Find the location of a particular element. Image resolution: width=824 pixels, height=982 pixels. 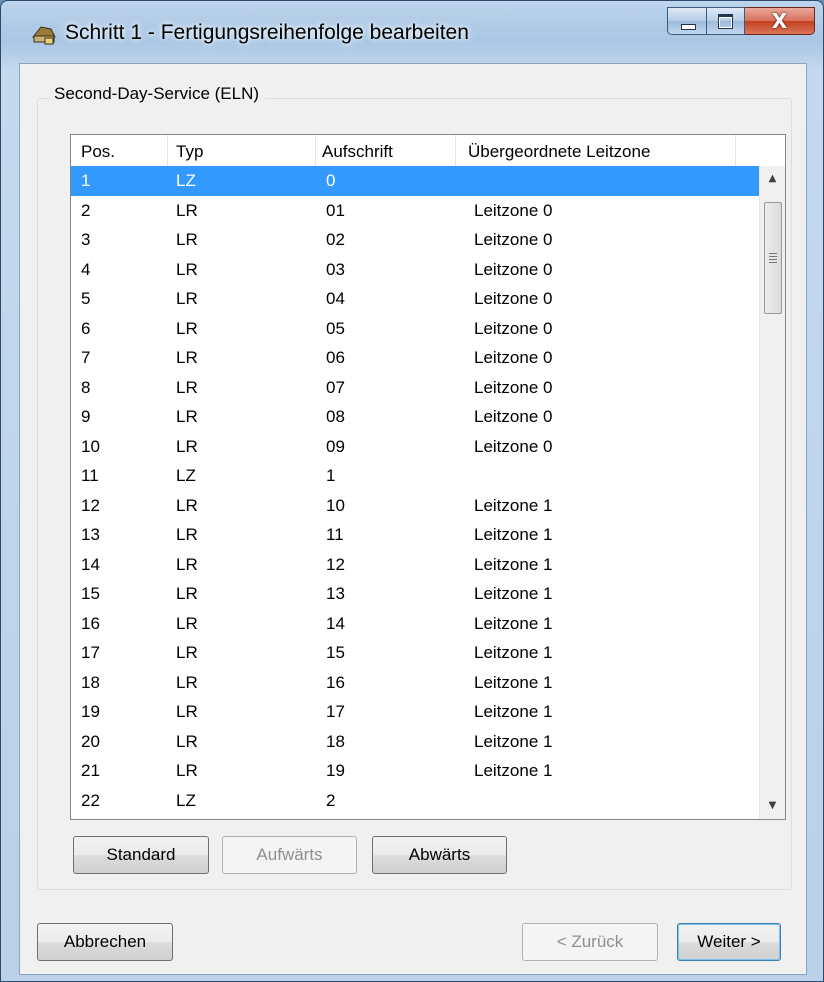

cell-aufschrift: 05 is located at coordinates (335, 328).